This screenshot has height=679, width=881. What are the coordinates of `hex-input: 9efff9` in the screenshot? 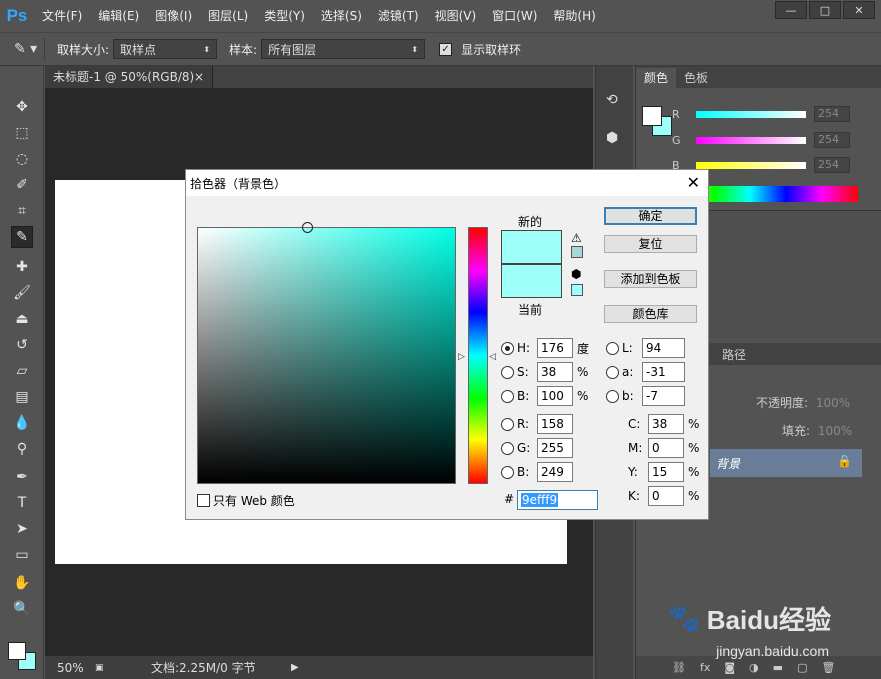 It's located at (557, 500).